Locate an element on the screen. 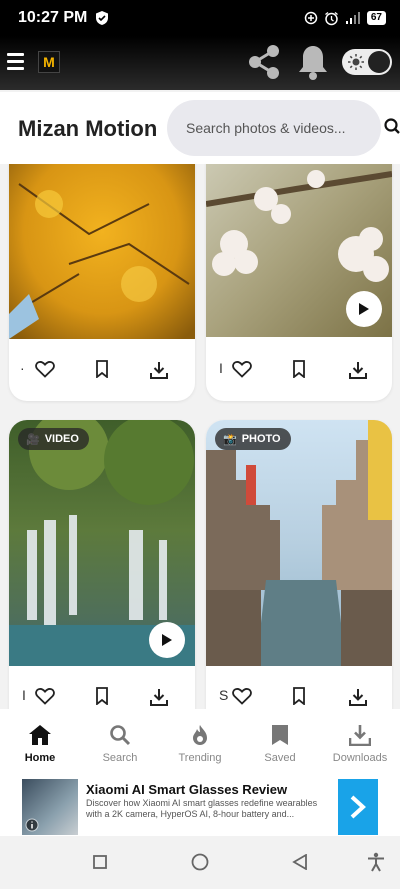 The width and height of the screenshot is (400, 889). card-actions: S is located at coordinates (299, 687).